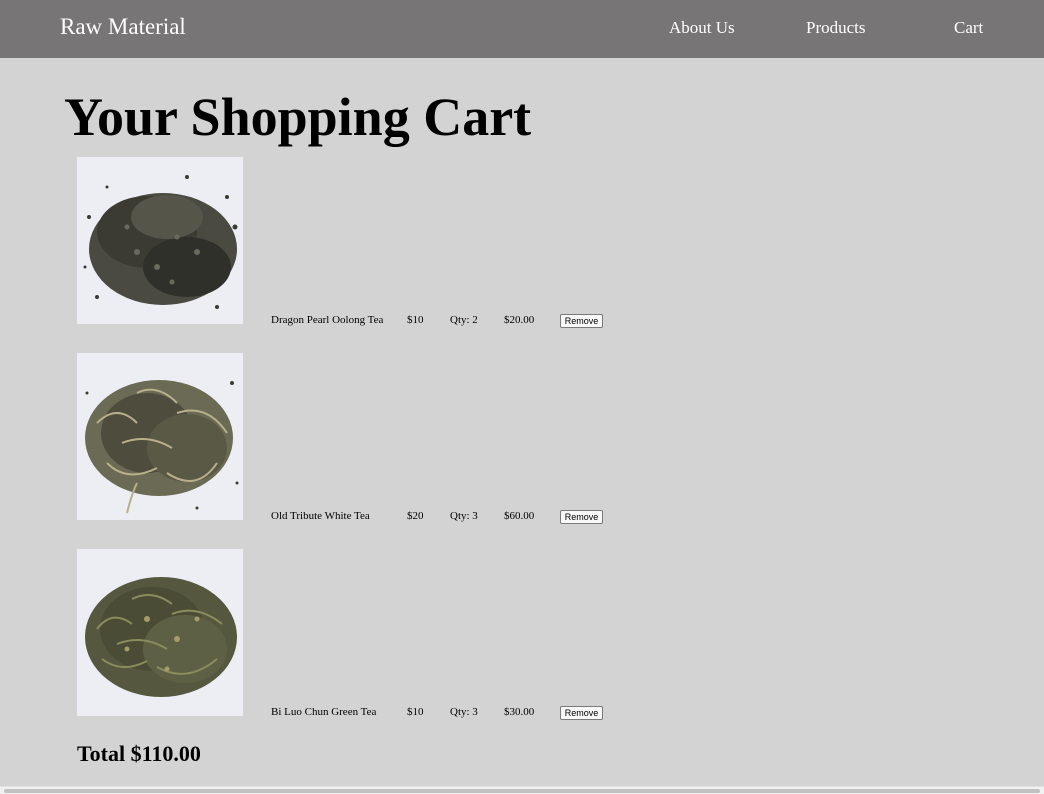  What do you see at coordinates (836, 28) in the screenshot?
I see `nav-link-products: Products` at bounding box center [836, 28].